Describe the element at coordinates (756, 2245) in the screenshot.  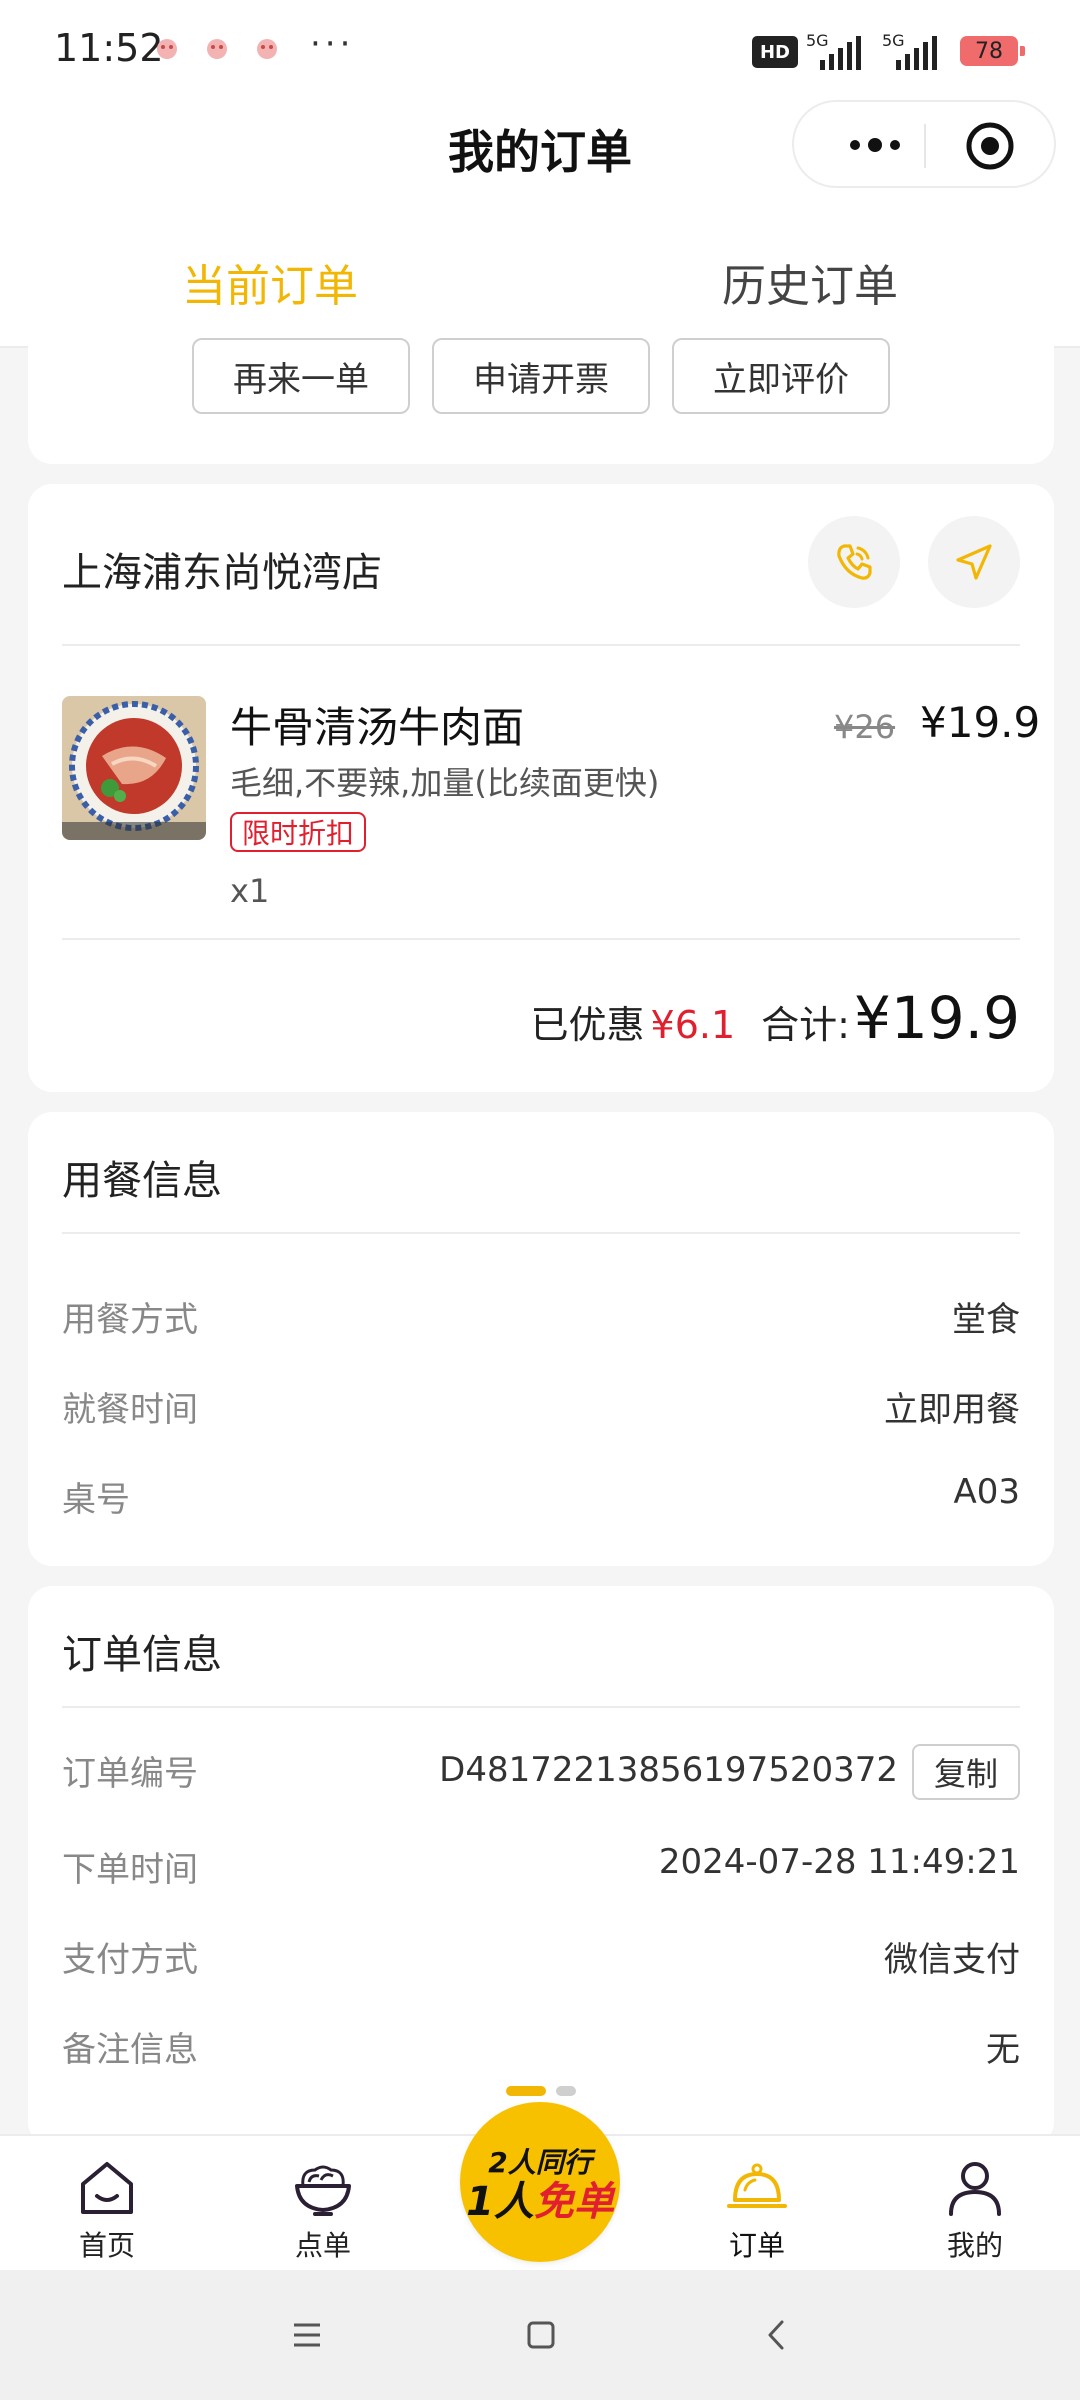
I see `nav-label: 订单` at that location.